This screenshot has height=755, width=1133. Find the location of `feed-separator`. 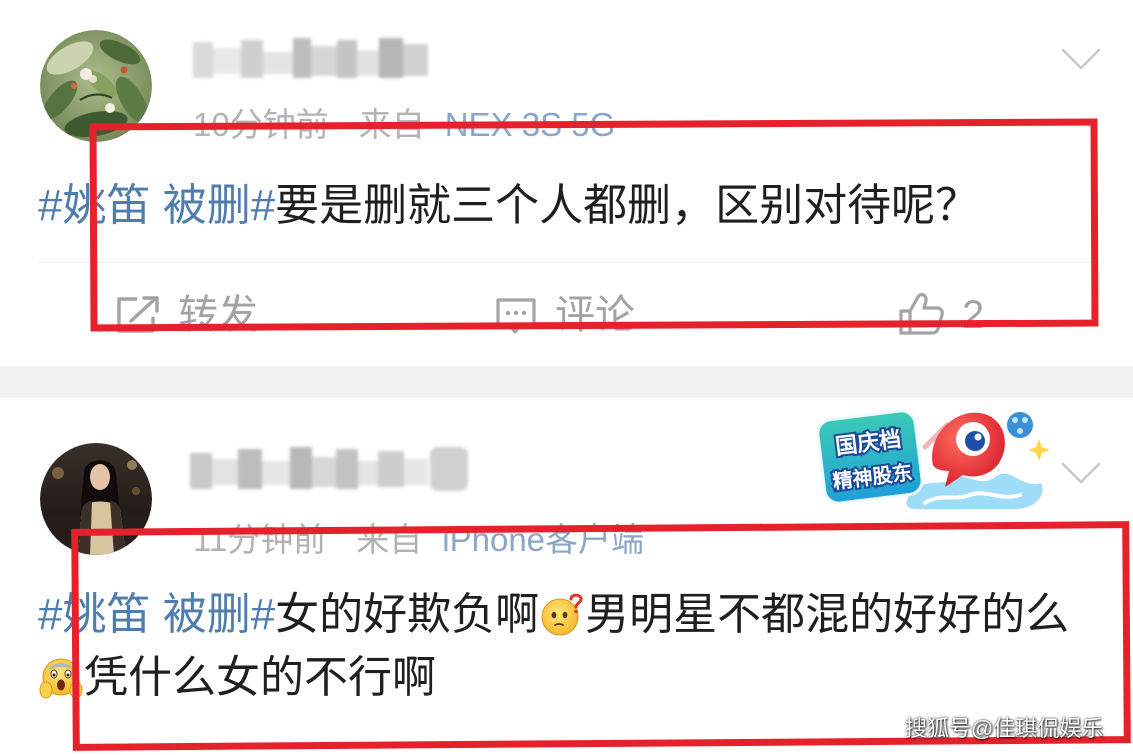

feed-separator is located at coordinates (566, 382).